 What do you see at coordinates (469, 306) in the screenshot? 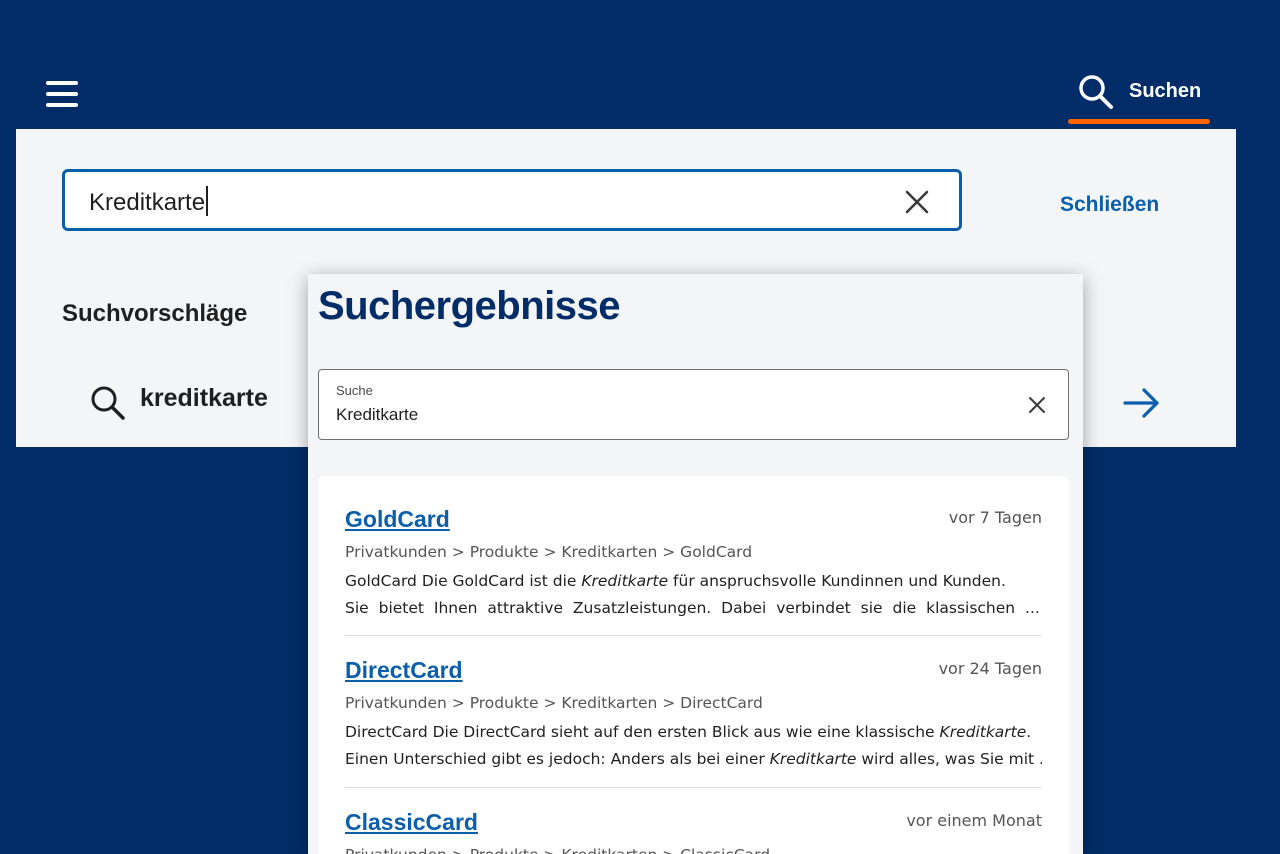
I see `results-title: Suchergebnisse` at bounding box center [469, 306].